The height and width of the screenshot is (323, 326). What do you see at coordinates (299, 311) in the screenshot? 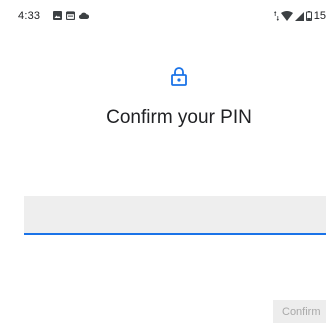
I see `confirm-button: Confirm` at bounding box center [299, 311].